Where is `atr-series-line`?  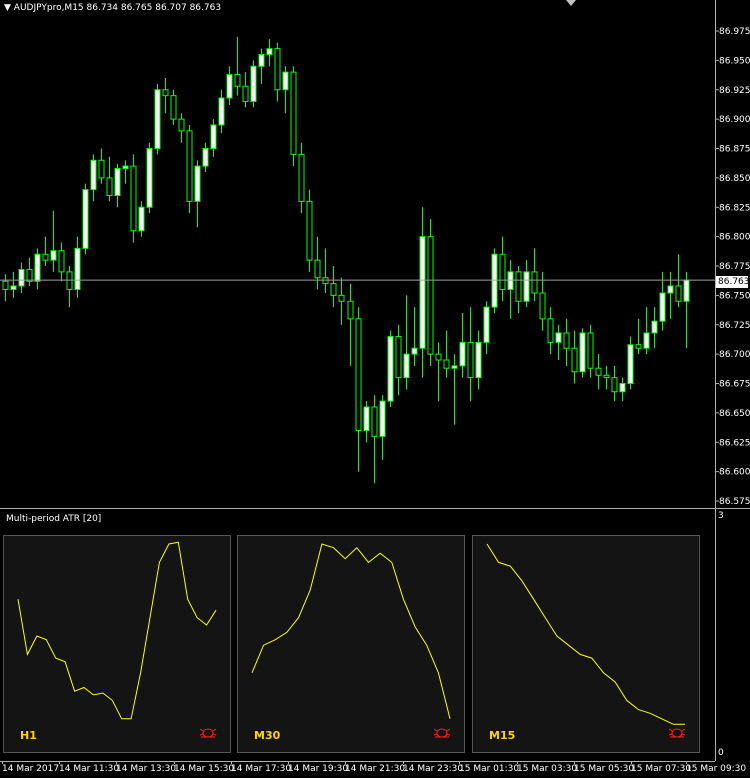
atr-series-line is located at coordinates (585, 634).